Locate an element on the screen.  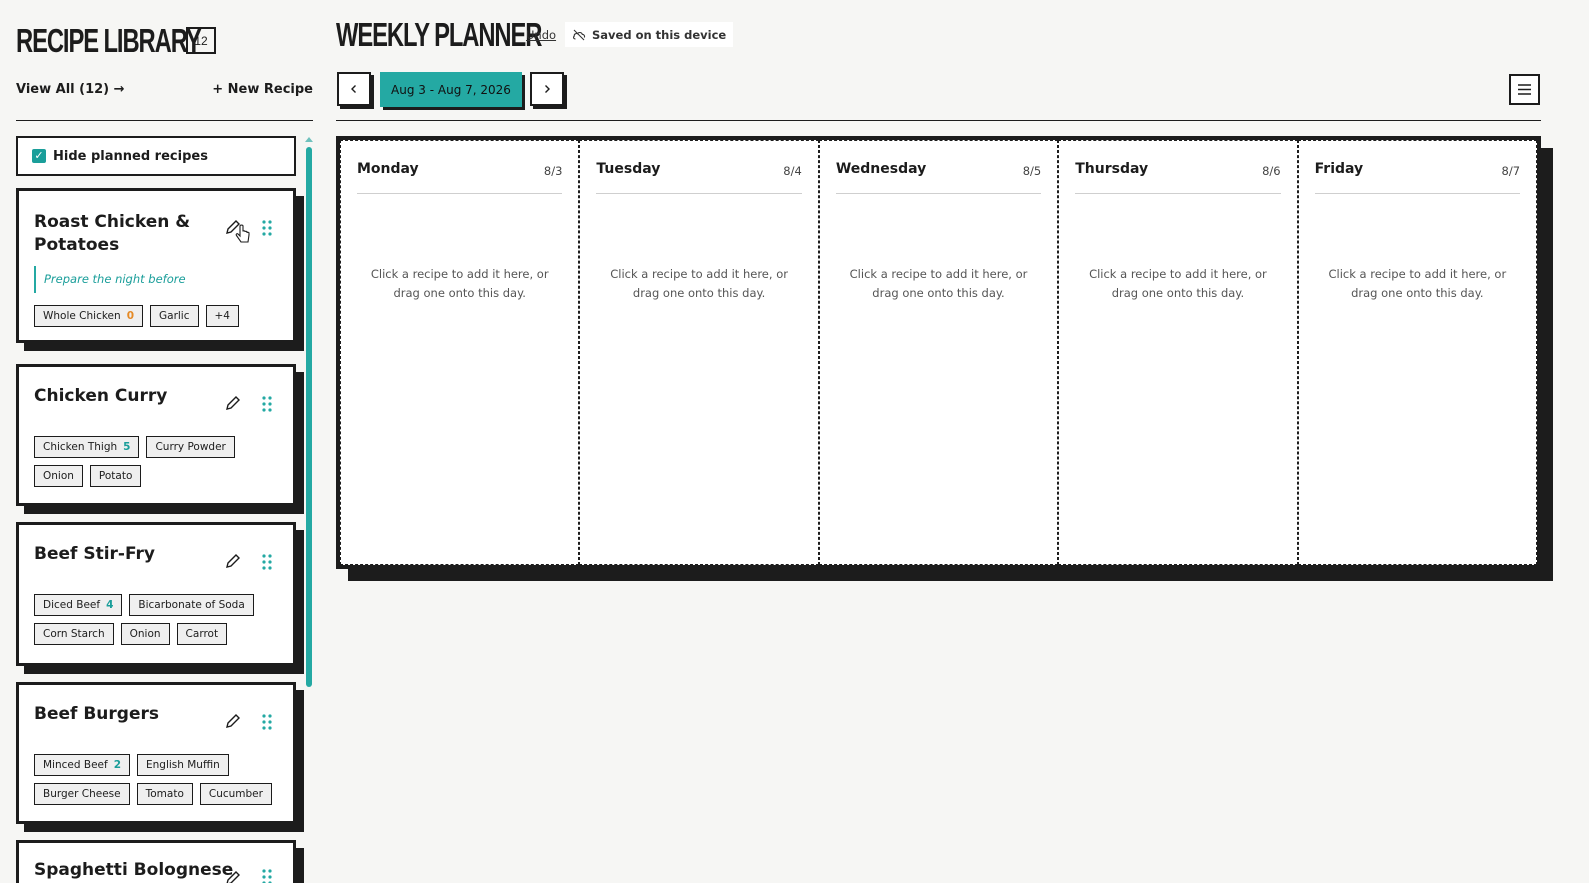
saved-status-label: Saved on this device is located at coordinates (659, 34).